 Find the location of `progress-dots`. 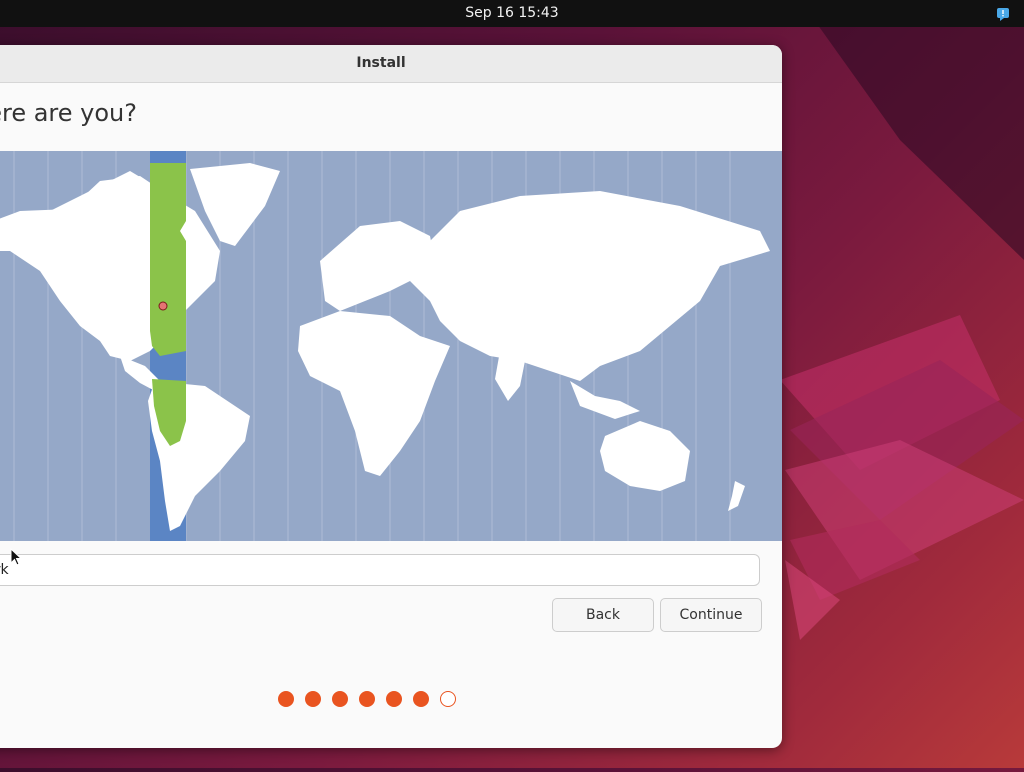

progress-dots is located at coordinates (367, 699).